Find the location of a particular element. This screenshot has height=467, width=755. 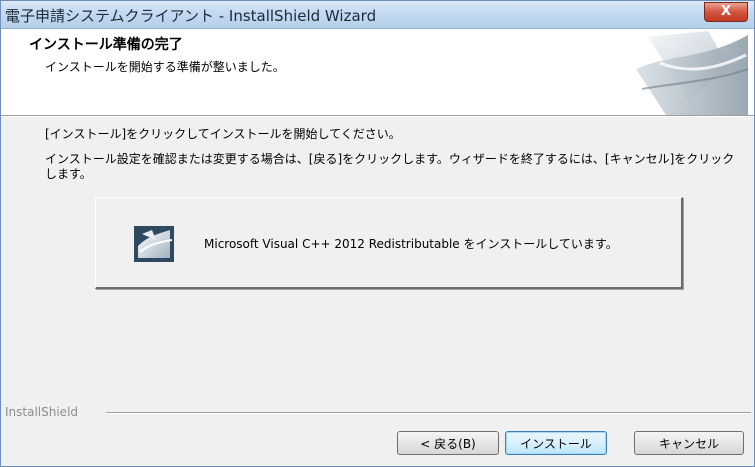

page-subtitle: インストールを開始する準備が整いました。 is located at coordinates (165, 67).